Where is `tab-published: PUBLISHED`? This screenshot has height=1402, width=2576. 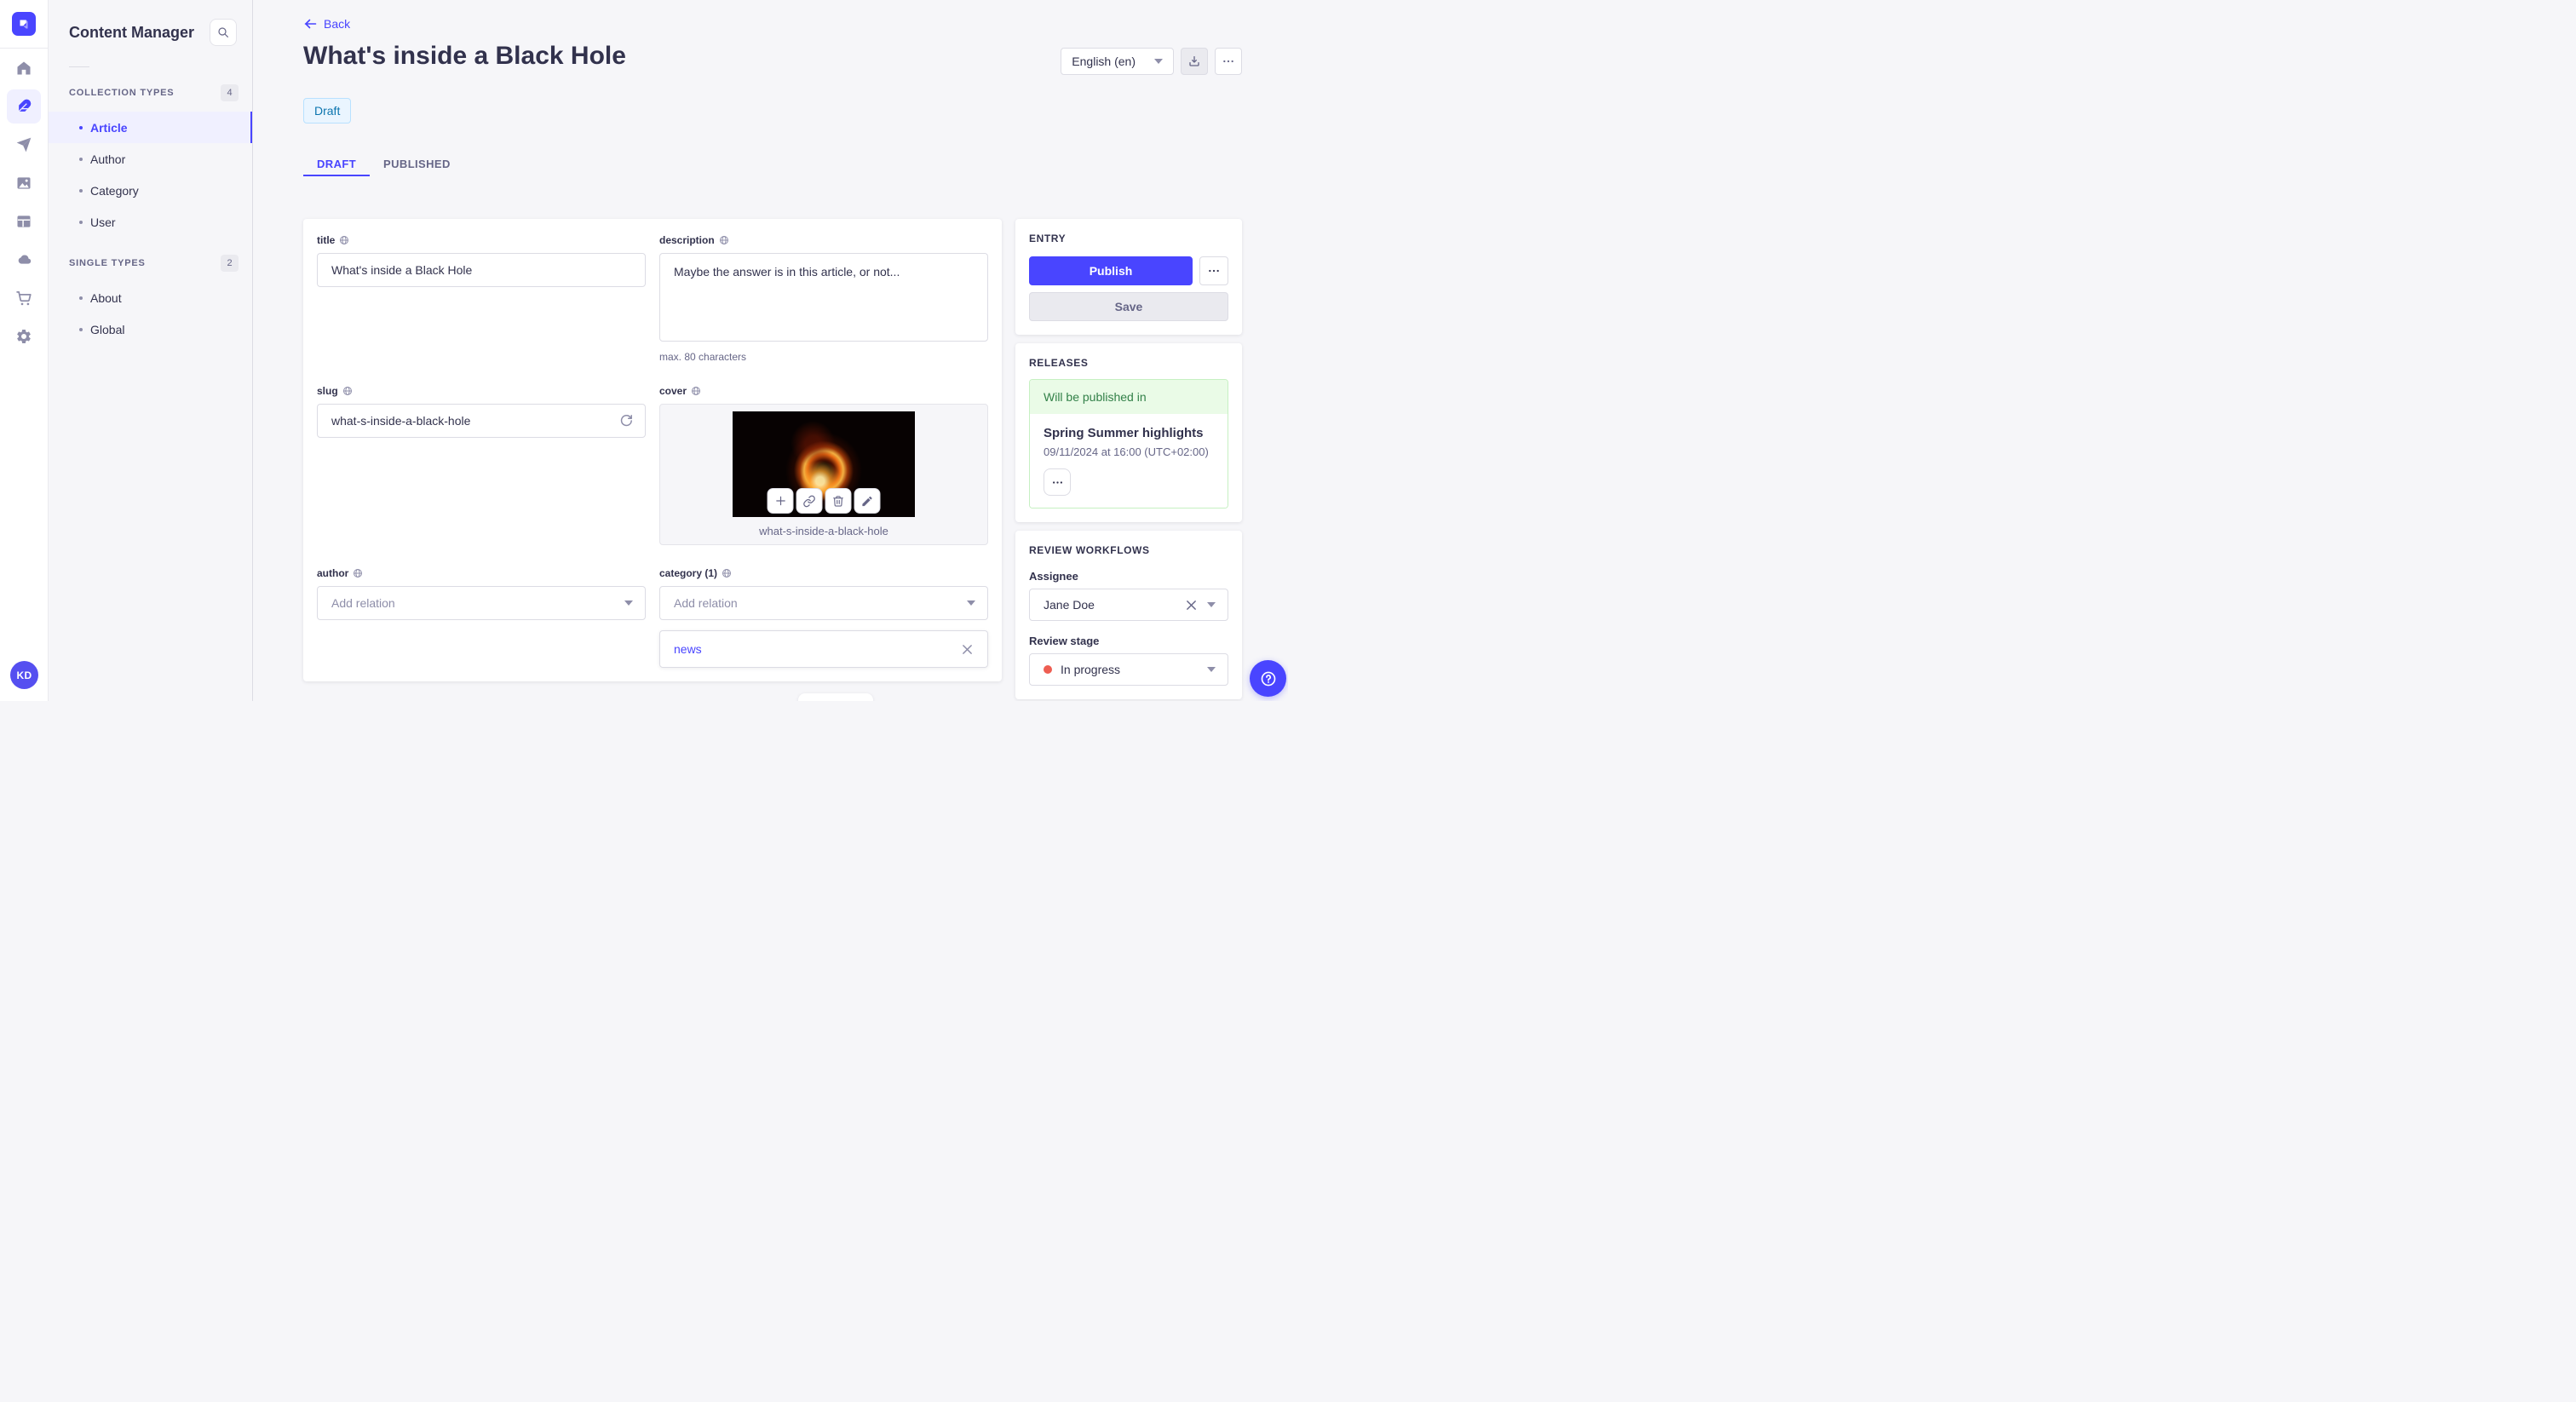 tab-published: PUBLISHED is located at coordinates (417, 163).